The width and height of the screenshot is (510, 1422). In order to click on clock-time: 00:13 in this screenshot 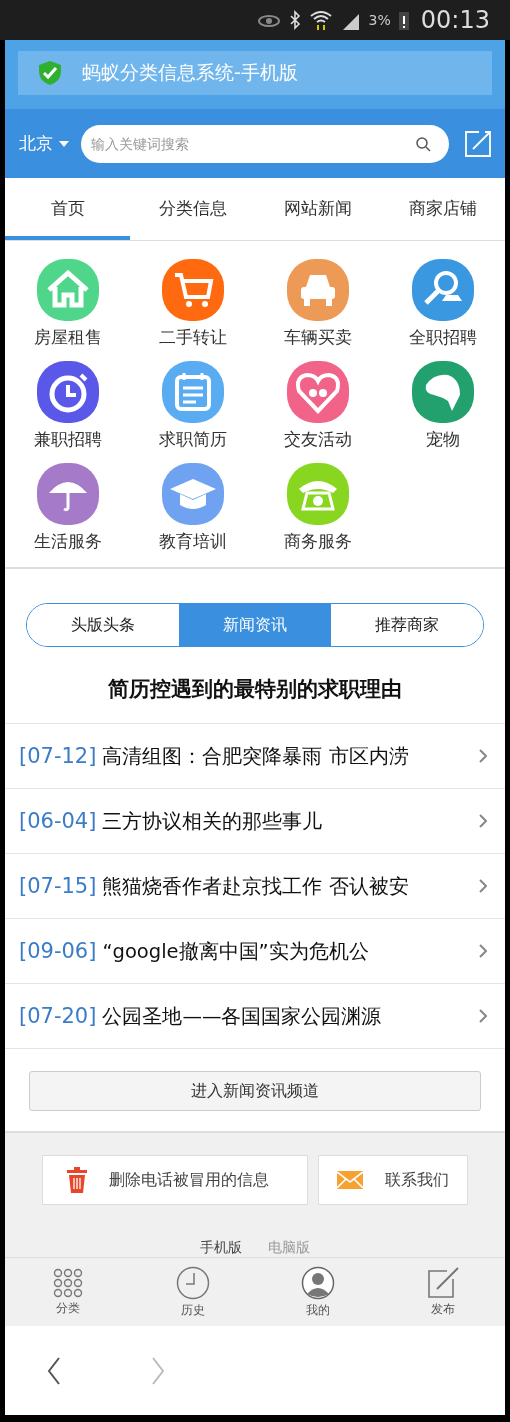, I will do `click(455, 20)`.